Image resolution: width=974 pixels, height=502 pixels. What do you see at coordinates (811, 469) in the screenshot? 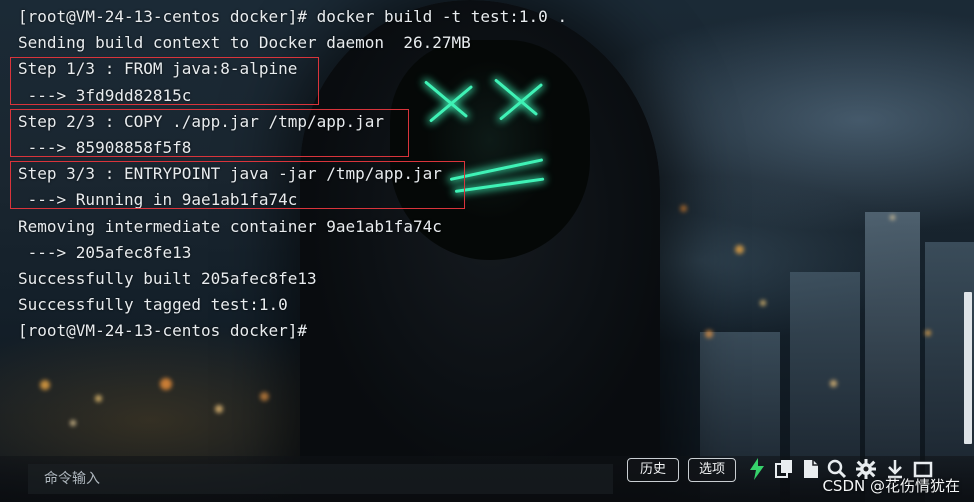
I see `file-icon` at bounding box center [811, 469].